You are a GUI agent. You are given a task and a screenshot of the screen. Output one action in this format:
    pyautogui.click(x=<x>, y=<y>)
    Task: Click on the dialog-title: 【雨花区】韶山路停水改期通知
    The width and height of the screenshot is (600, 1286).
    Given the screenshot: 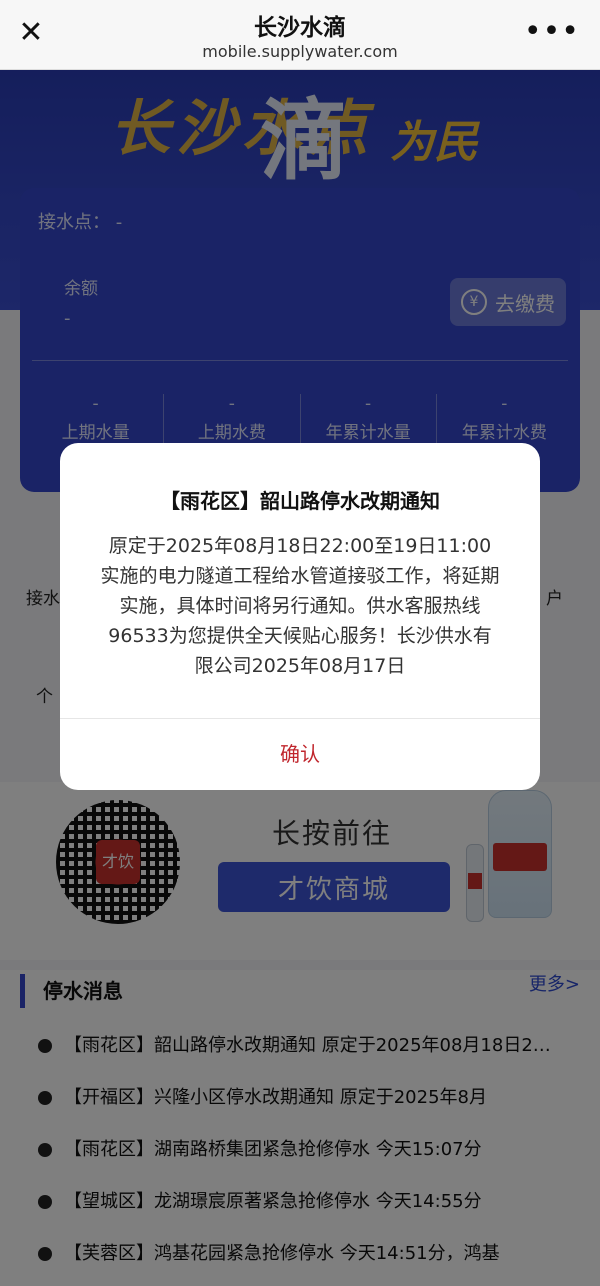 What is the action you would take?
    pyautogui.click(x=300, y=501)
    